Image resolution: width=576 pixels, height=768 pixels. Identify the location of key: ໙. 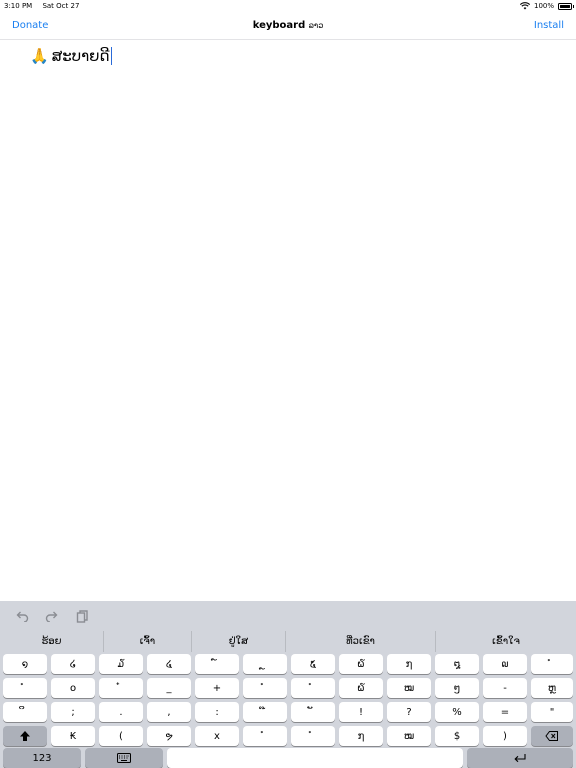
(505, 664).